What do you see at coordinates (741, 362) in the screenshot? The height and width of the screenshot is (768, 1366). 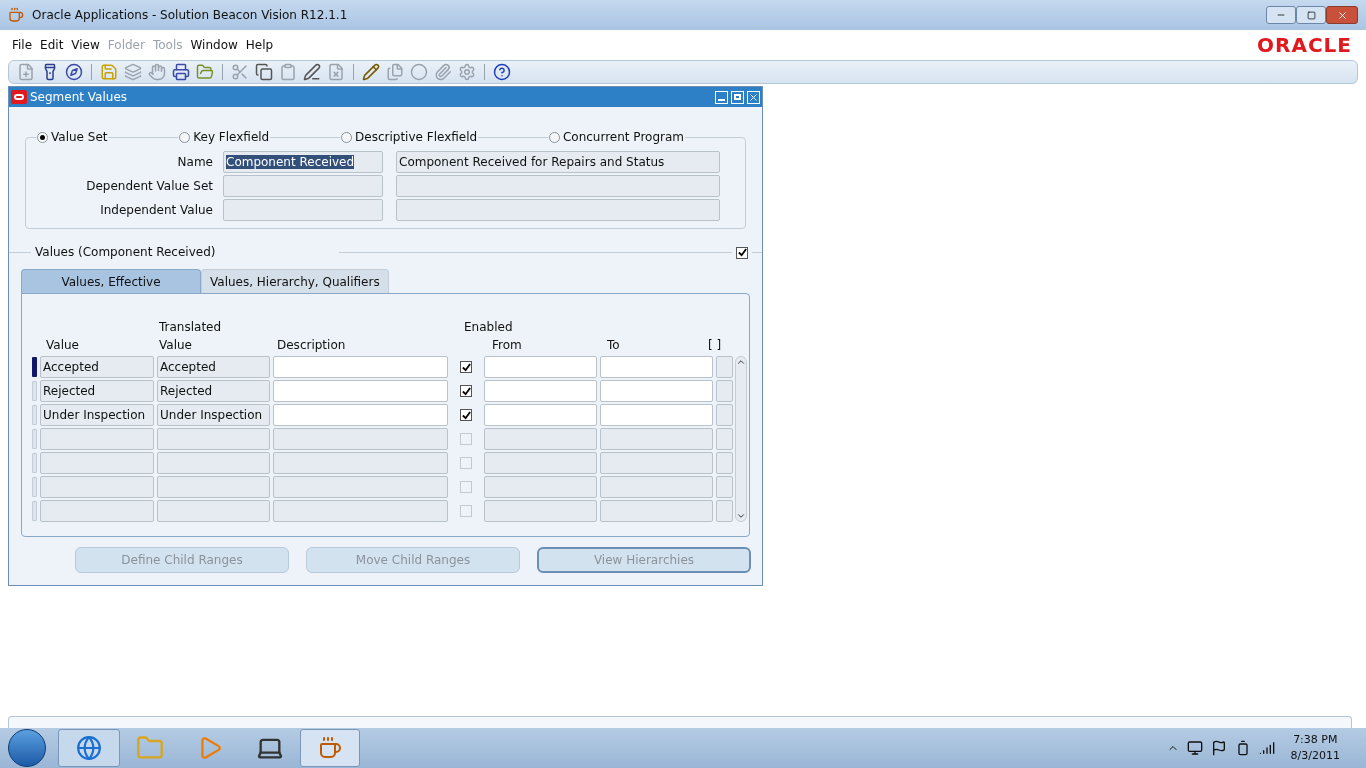 I see `scroll-up-icon` at bounding box center [741, 362].